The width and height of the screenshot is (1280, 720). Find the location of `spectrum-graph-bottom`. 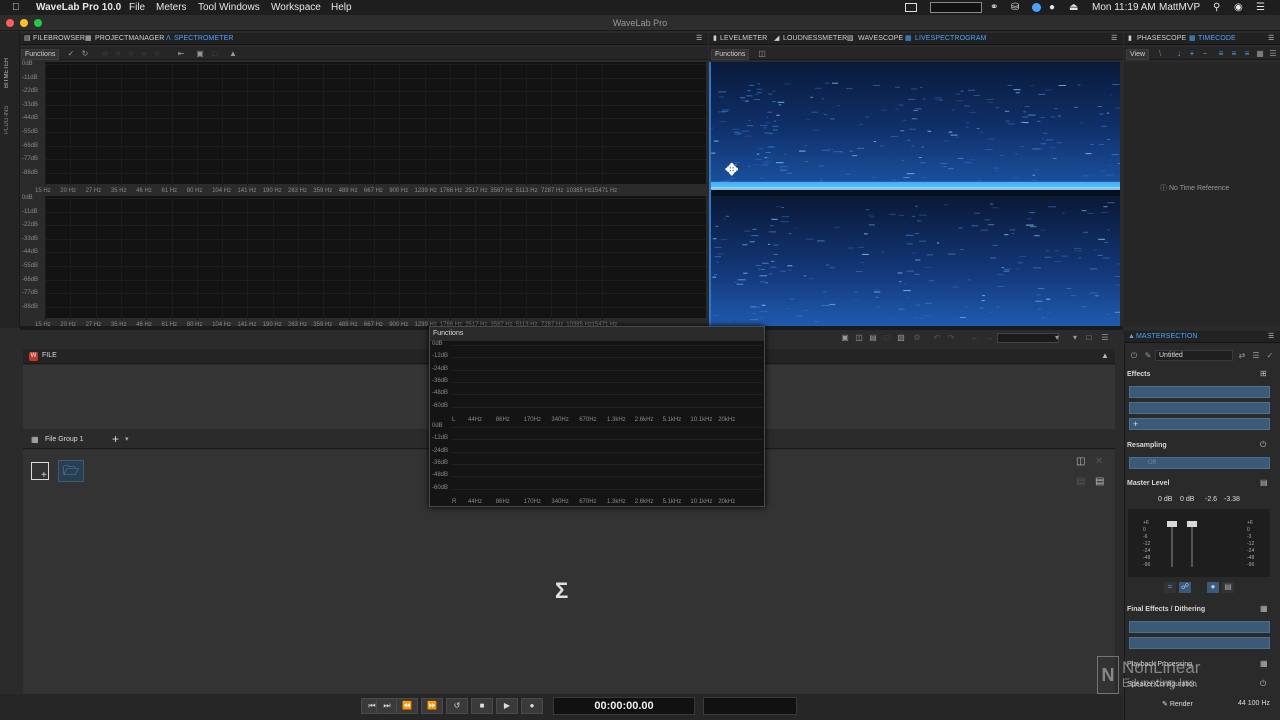

spectrum-graph-bottom is located at coordinates (375, 257).